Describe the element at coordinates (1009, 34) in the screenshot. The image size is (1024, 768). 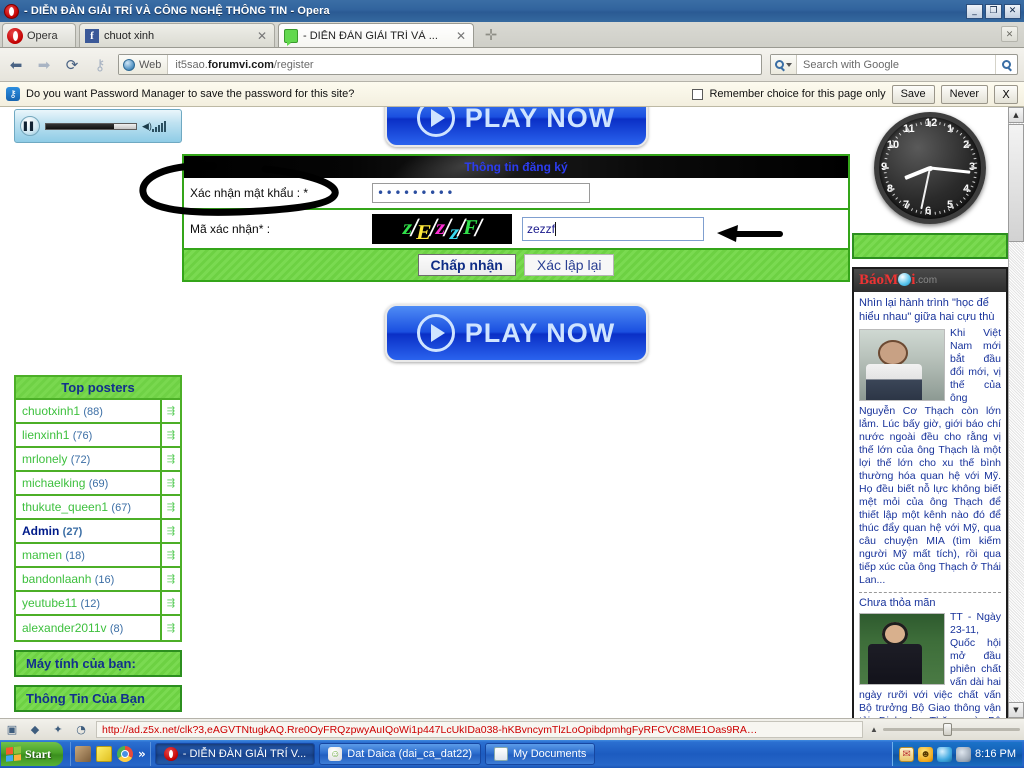
I see `close-tab-strip-button: ✕` at that location.